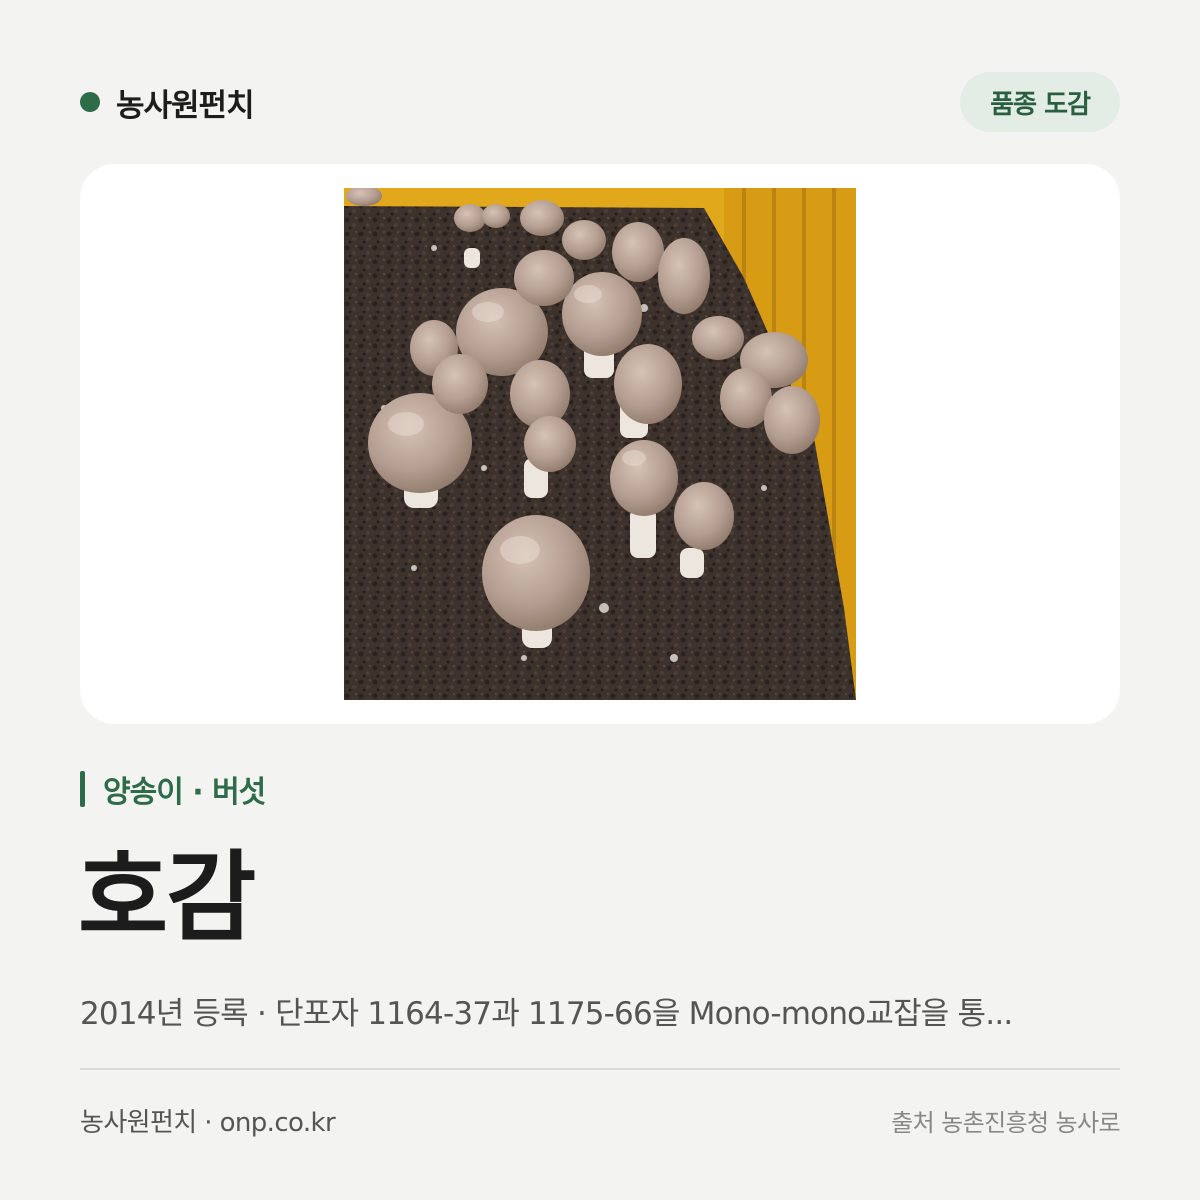 This screenshot has width=1200, height=1200. I want to click on footer-site-link: 농사원펀치 · onp.co.kr, so click(208, 1120).